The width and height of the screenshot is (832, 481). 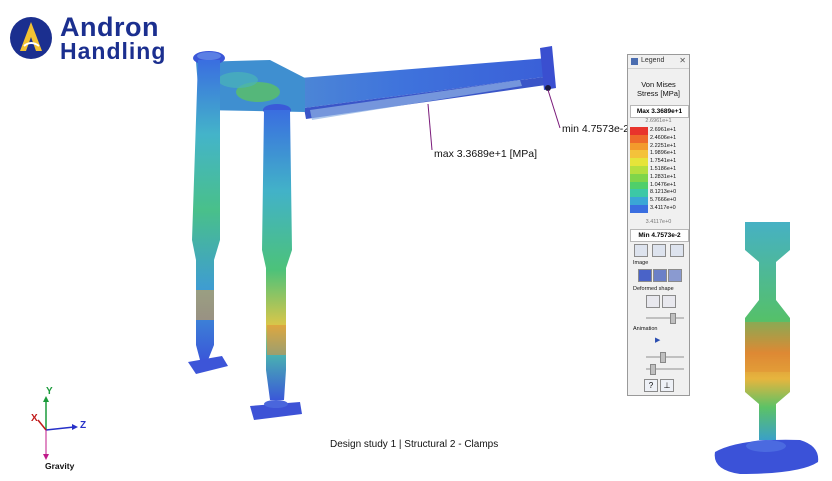 What do you see at coordinates (659, 111) in the screenshot?
I see `legend-max-value: Max 3.3689e+1` at bounding box center [659, 111].